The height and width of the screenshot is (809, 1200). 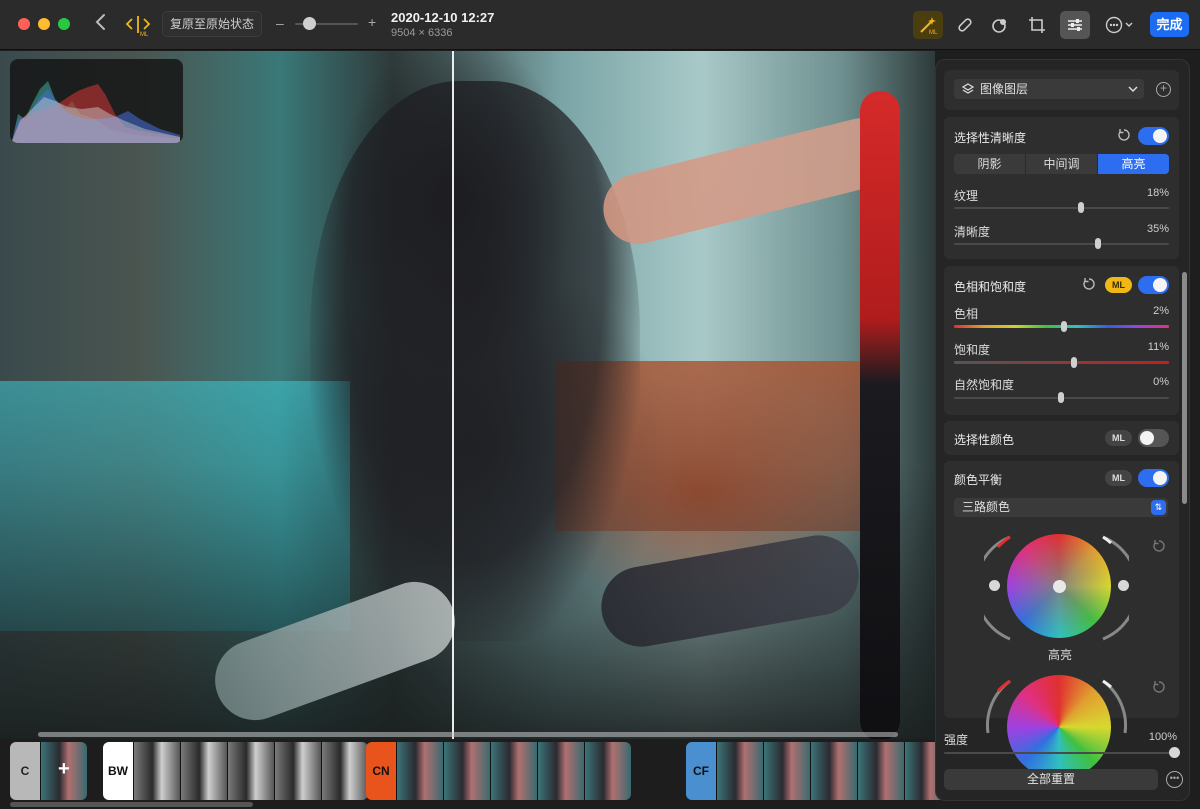 I want to click on more-options-icon, so click(x=1119, y=25).